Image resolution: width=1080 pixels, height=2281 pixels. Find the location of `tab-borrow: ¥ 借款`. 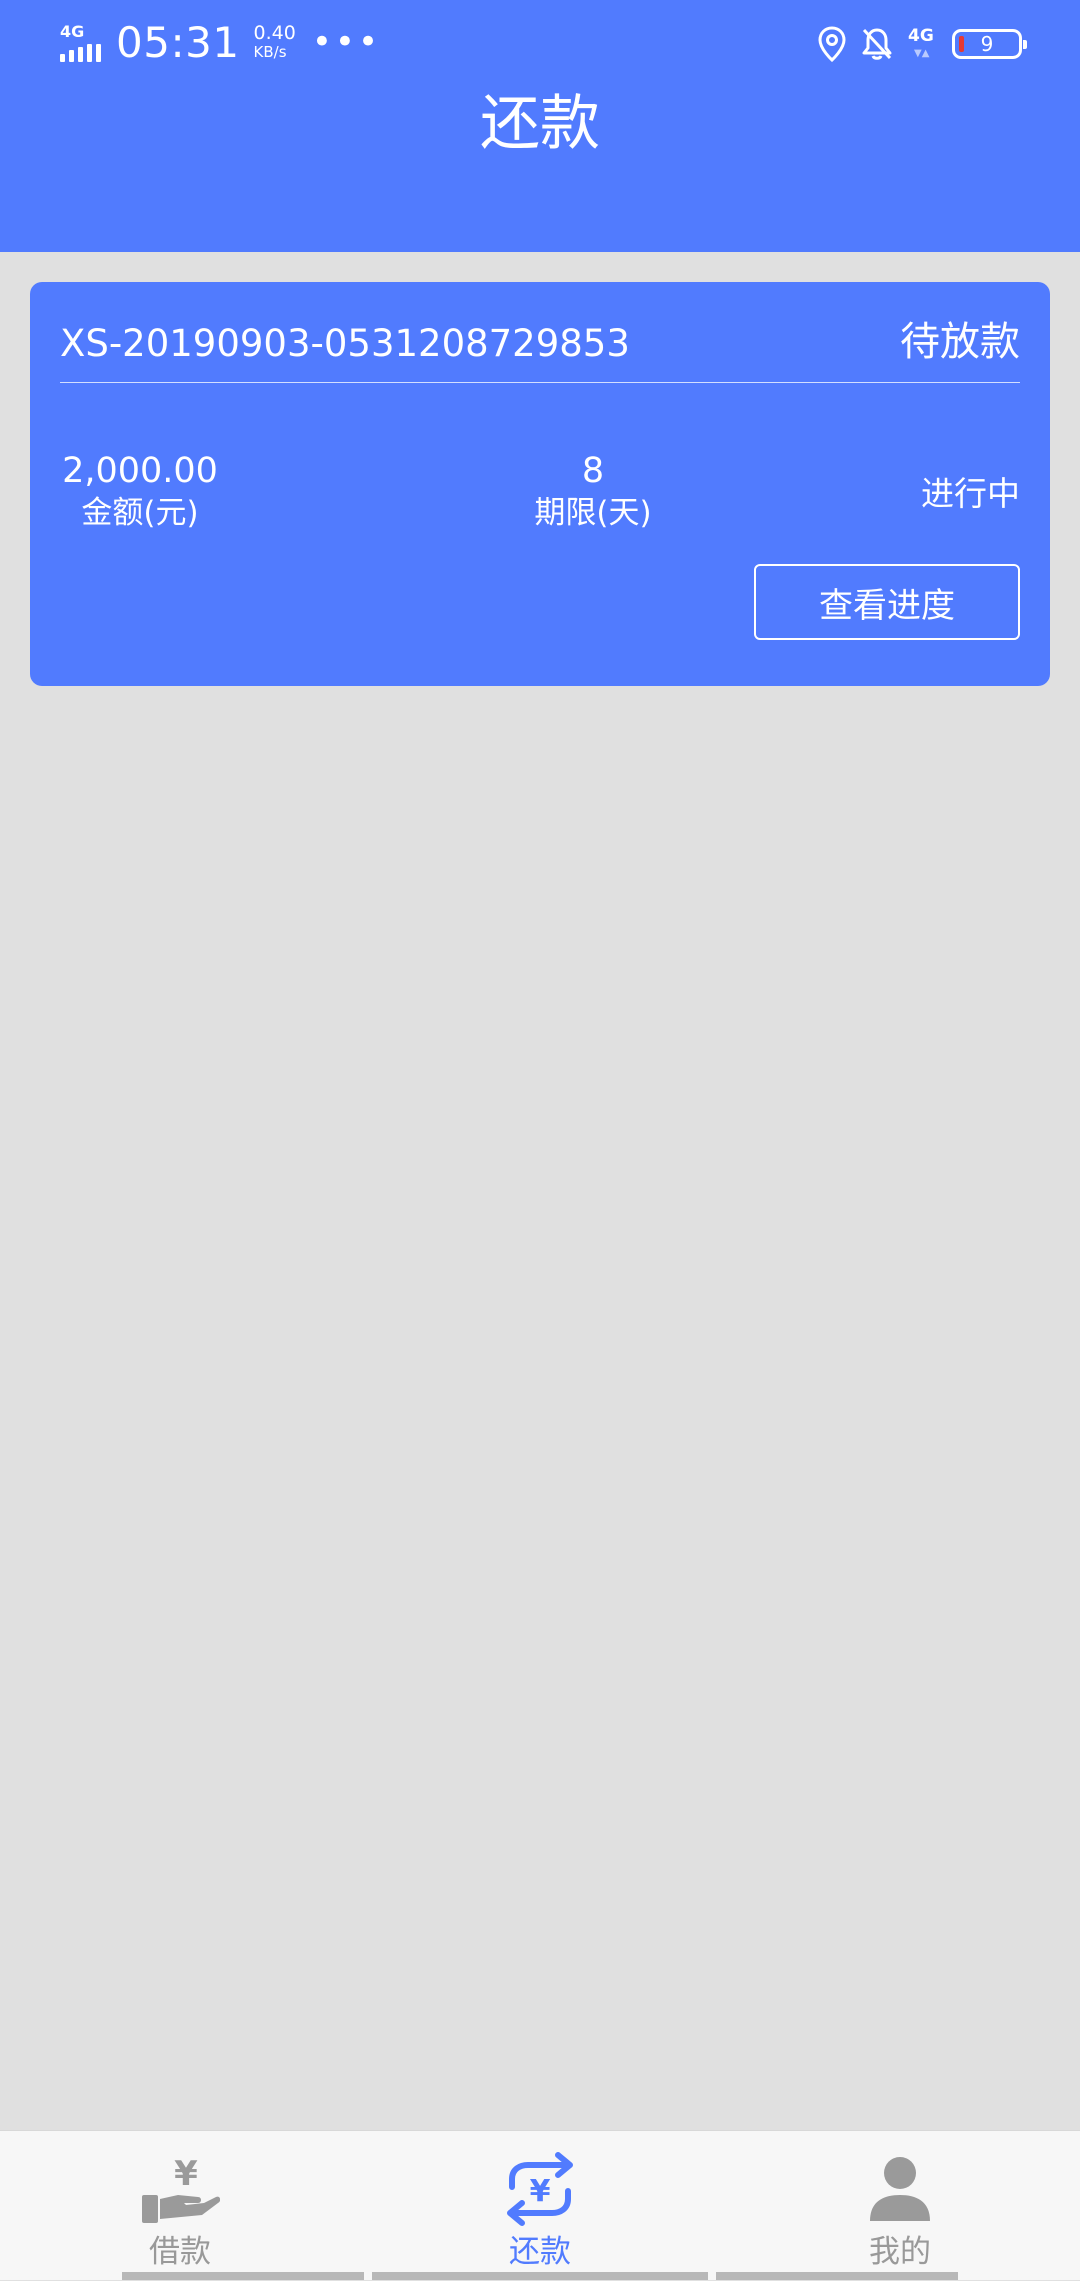

tab-borrow: ¥ 借款 is located at coordinates (180, 2206).